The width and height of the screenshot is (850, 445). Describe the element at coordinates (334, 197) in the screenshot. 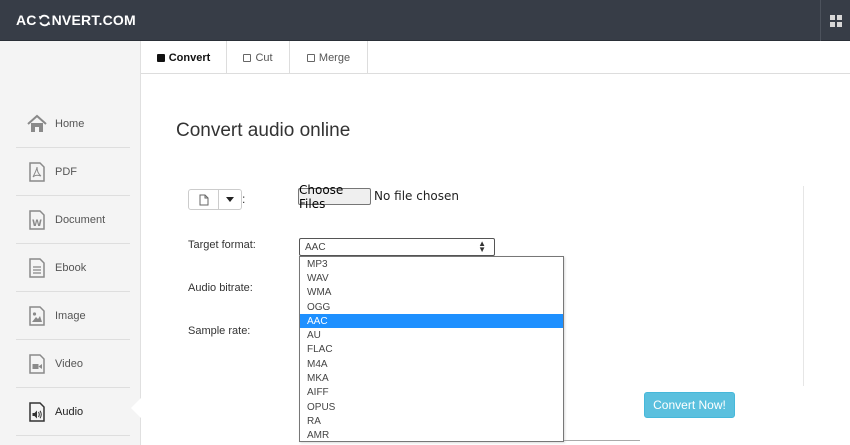

I see `choose-files-button: Choose Files` at that location.